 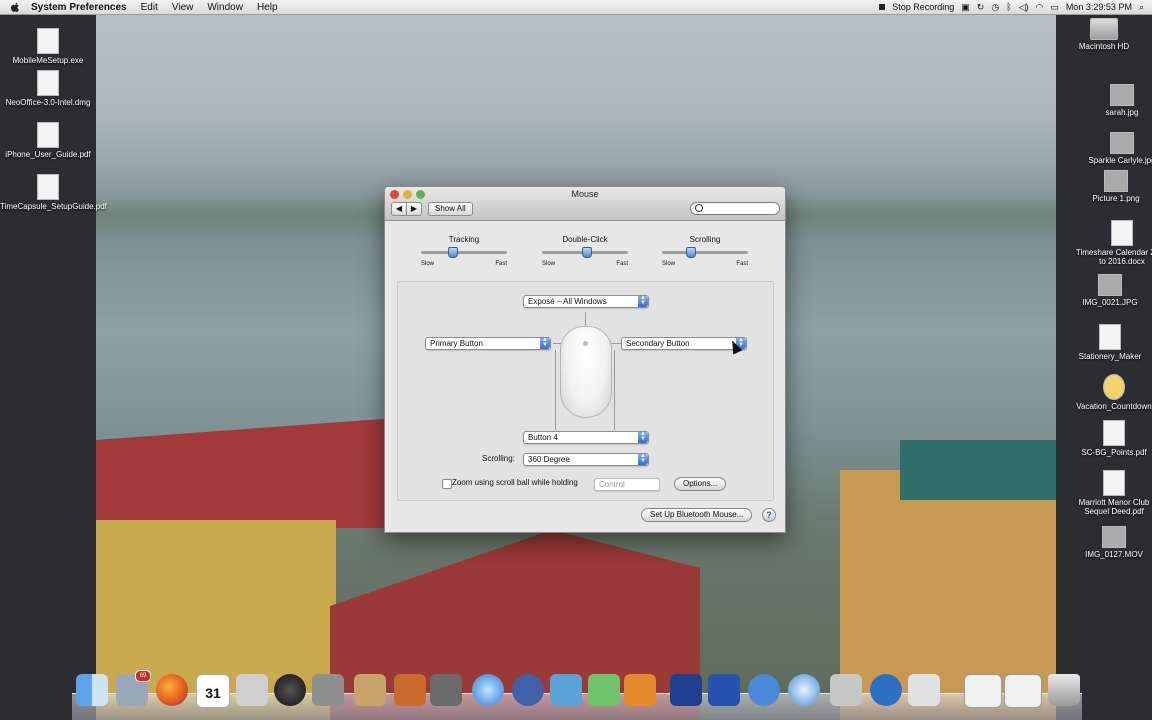 I want to click on desktop-file: SC-BG_Points.pdf, so click(x=1109, y=438).